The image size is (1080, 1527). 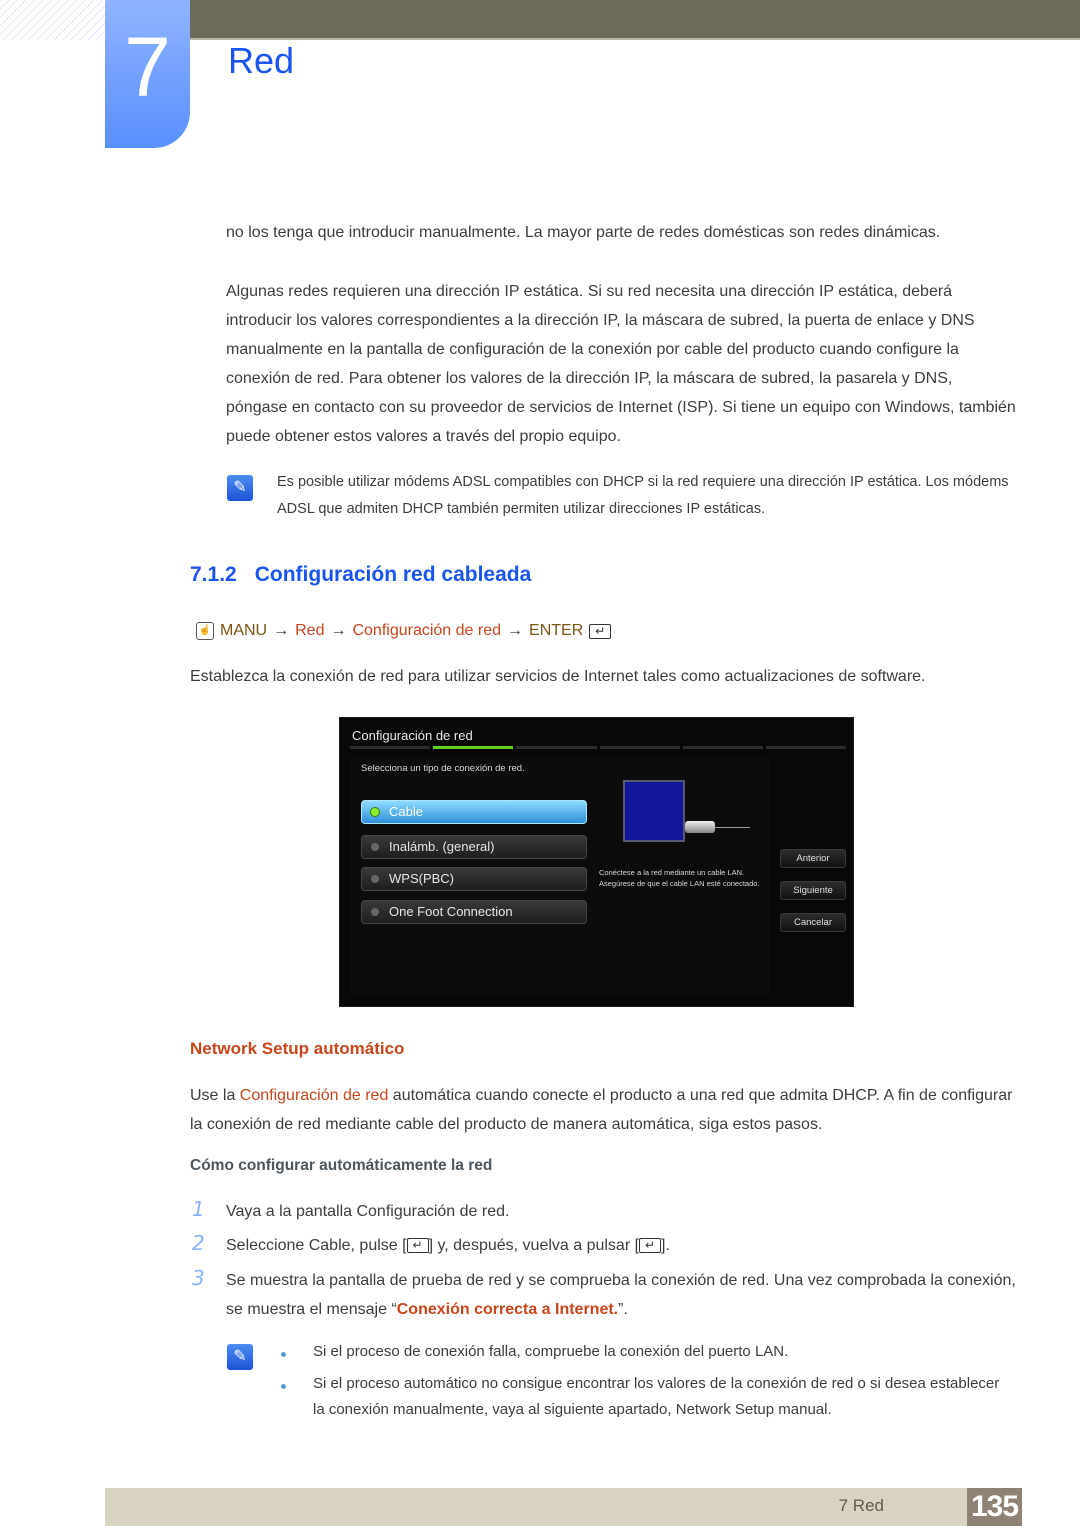 I want to click on option-label: One Foot Connection, so click(x=451, y=911).